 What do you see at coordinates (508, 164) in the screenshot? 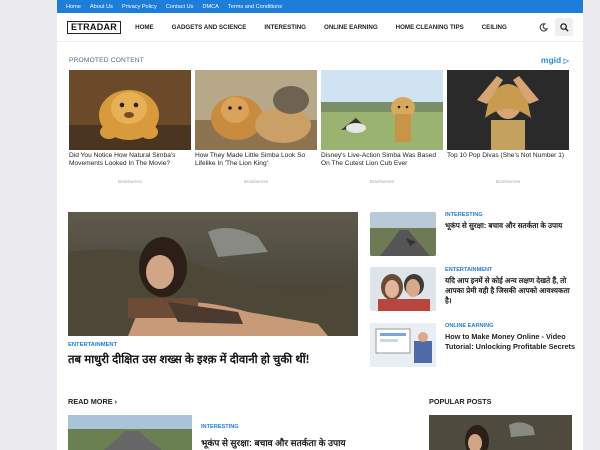
I see `promo-caption-4: Top 10 Pop Divas (She's Not Number 1)` at bounding box center [508, 164].